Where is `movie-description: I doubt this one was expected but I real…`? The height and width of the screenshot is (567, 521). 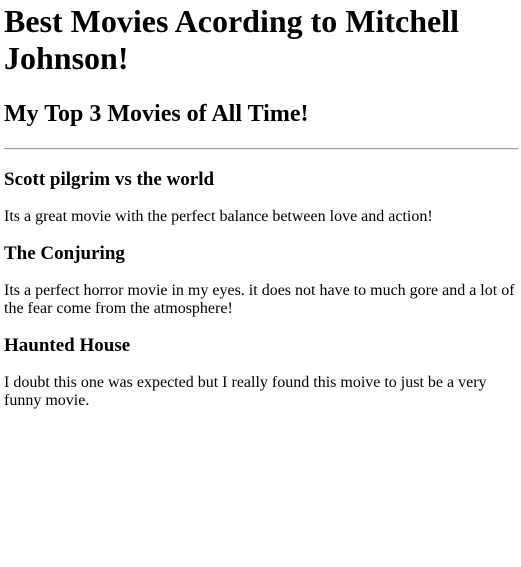 movie-description: I doubt this one was expected but I real… is located at coordinates (245, 391).